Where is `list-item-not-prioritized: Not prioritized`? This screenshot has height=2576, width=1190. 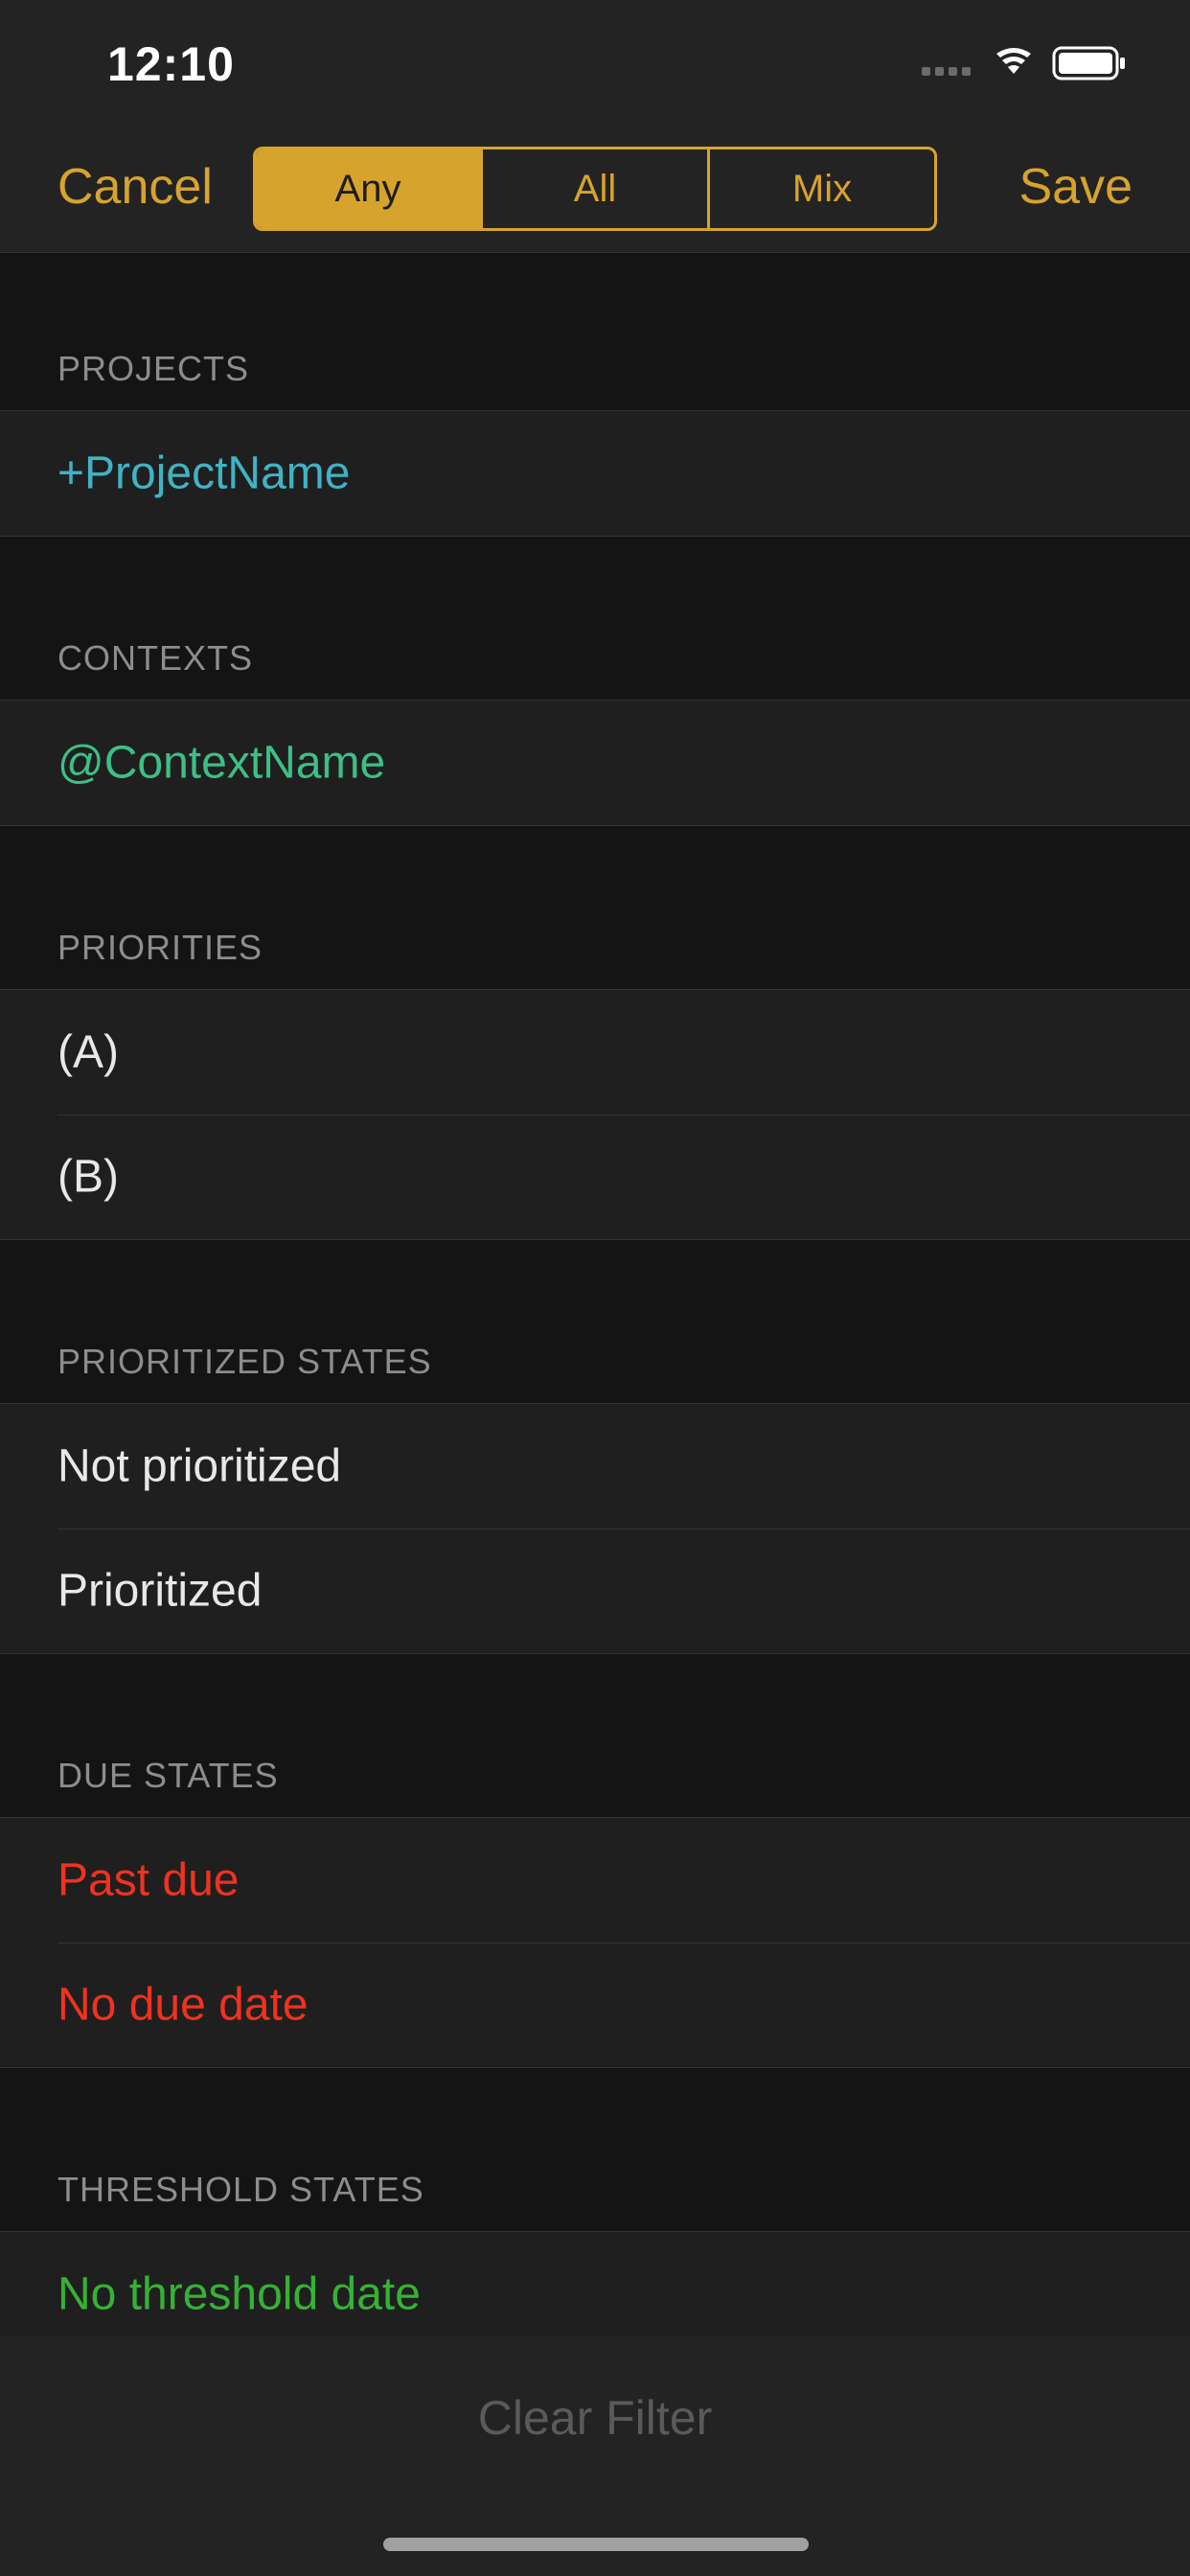 list-item-not-prioritized: Not prioritized is located at coordinates (595, 1466).